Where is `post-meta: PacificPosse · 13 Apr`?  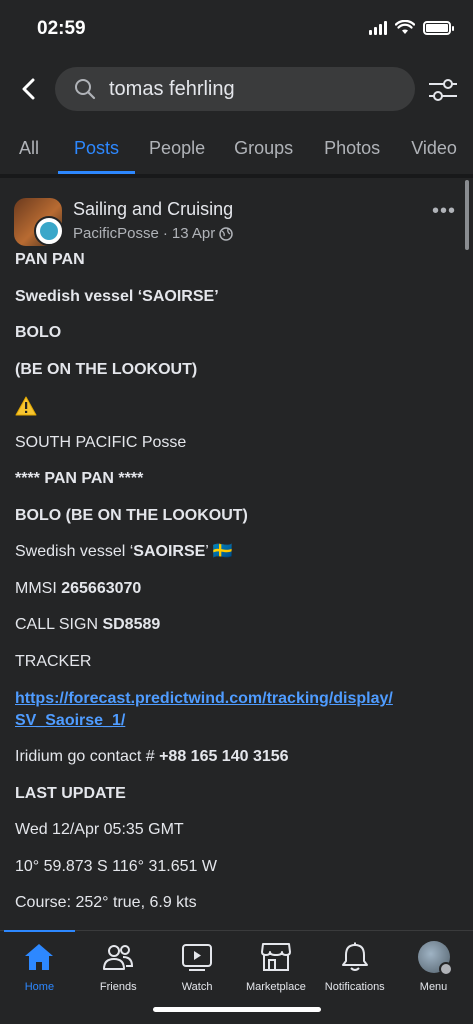
post-meta: PacificPosse · 13 Apr is located at coordinates (153, 233).